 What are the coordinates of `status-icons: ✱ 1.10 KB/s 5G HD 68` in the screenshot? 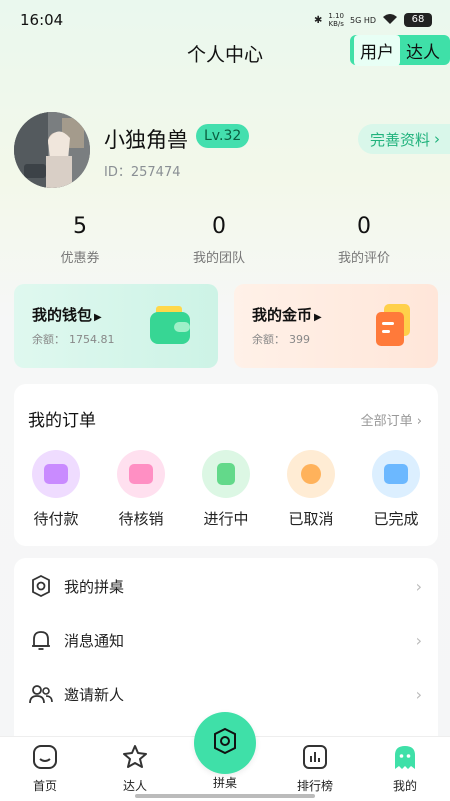 It's located at (373, 20).